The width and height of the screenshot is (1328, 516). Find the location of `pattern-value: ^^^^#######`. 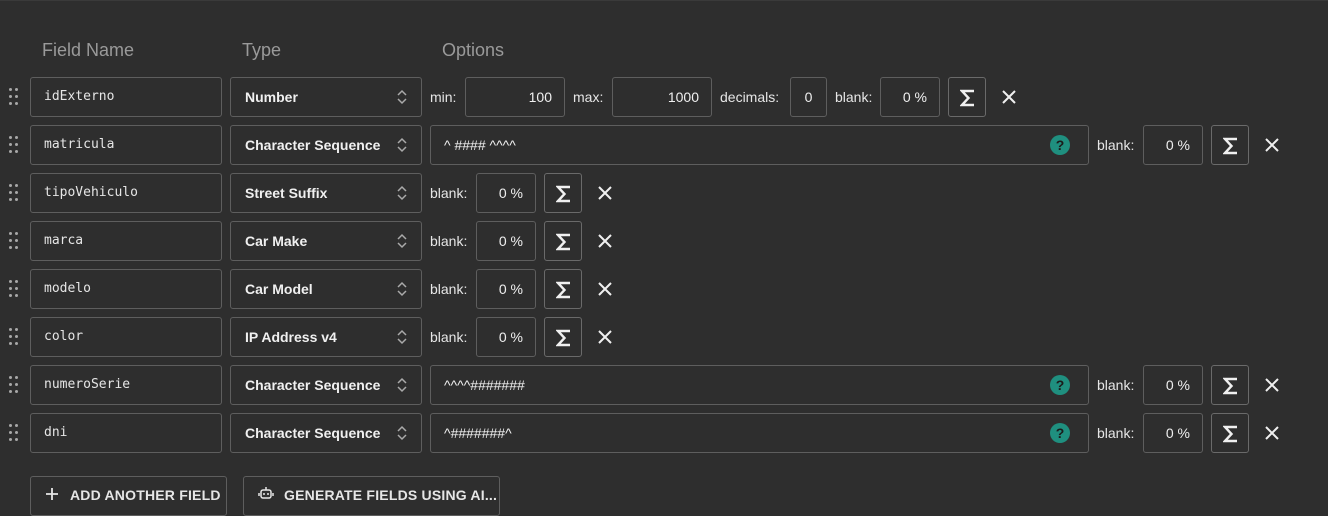

pattern-value: ^^^^####### is located at coordinates (484, 385).